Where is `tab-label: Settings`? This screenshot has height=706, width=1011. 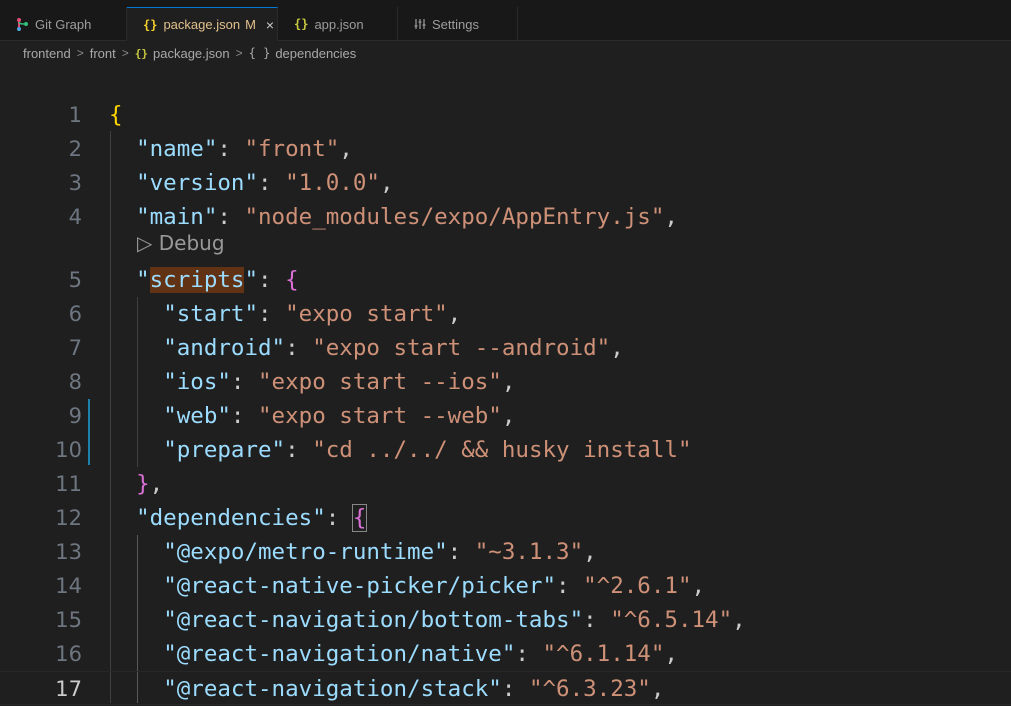
tab-label: Settings is located at coordinates (455, 24).